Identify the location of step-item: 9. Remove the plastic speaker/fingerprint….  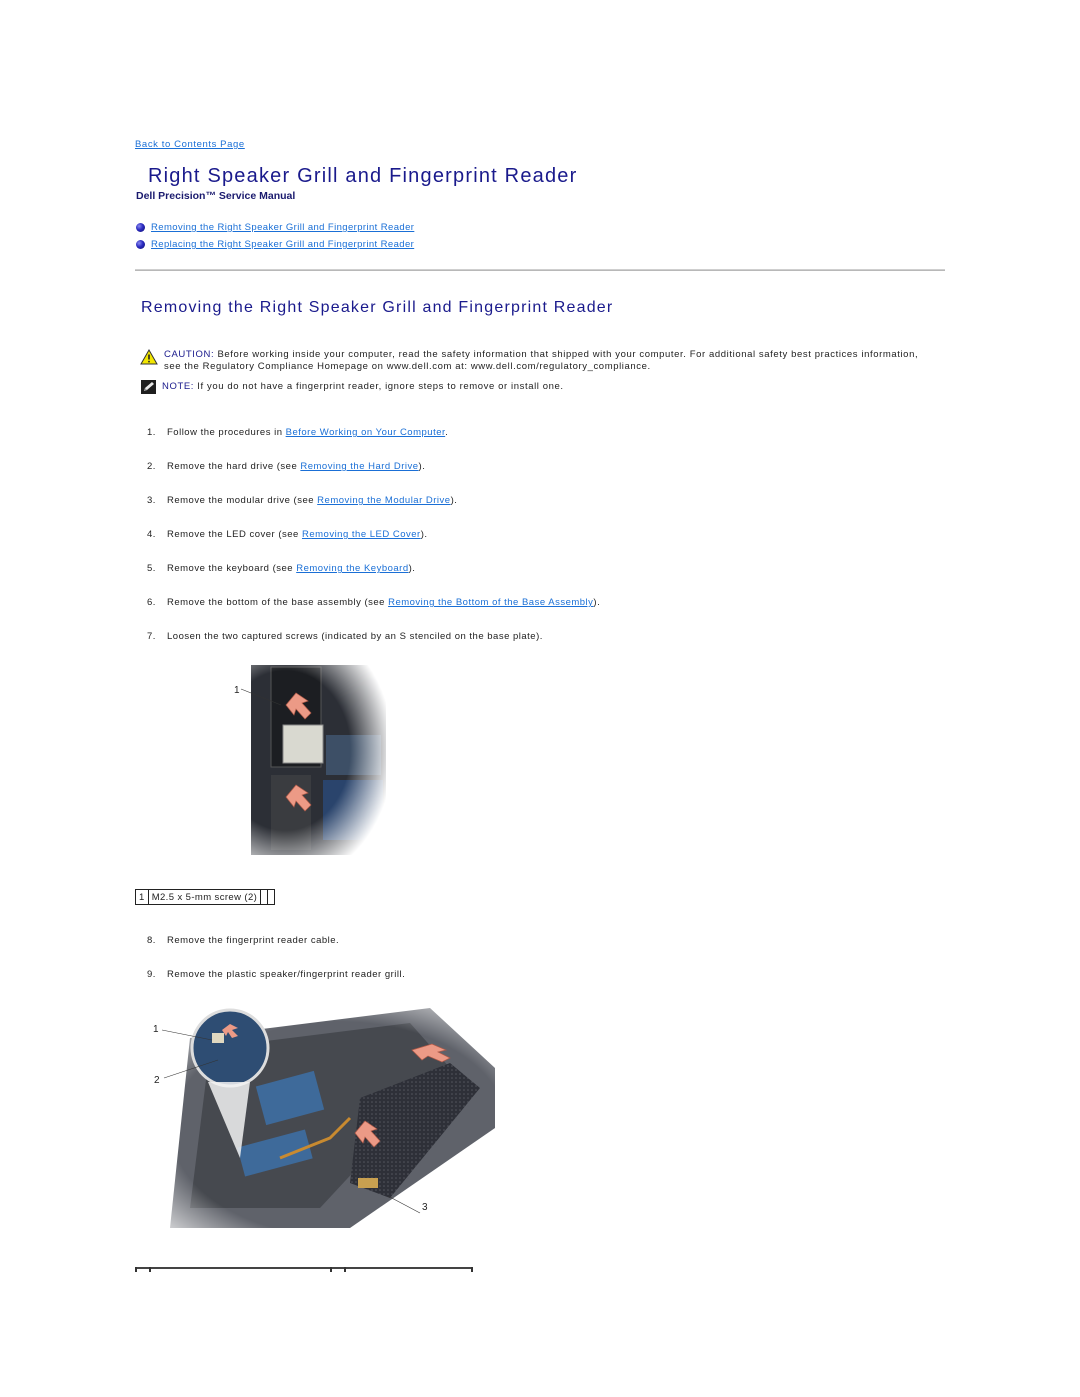
(276, 986).